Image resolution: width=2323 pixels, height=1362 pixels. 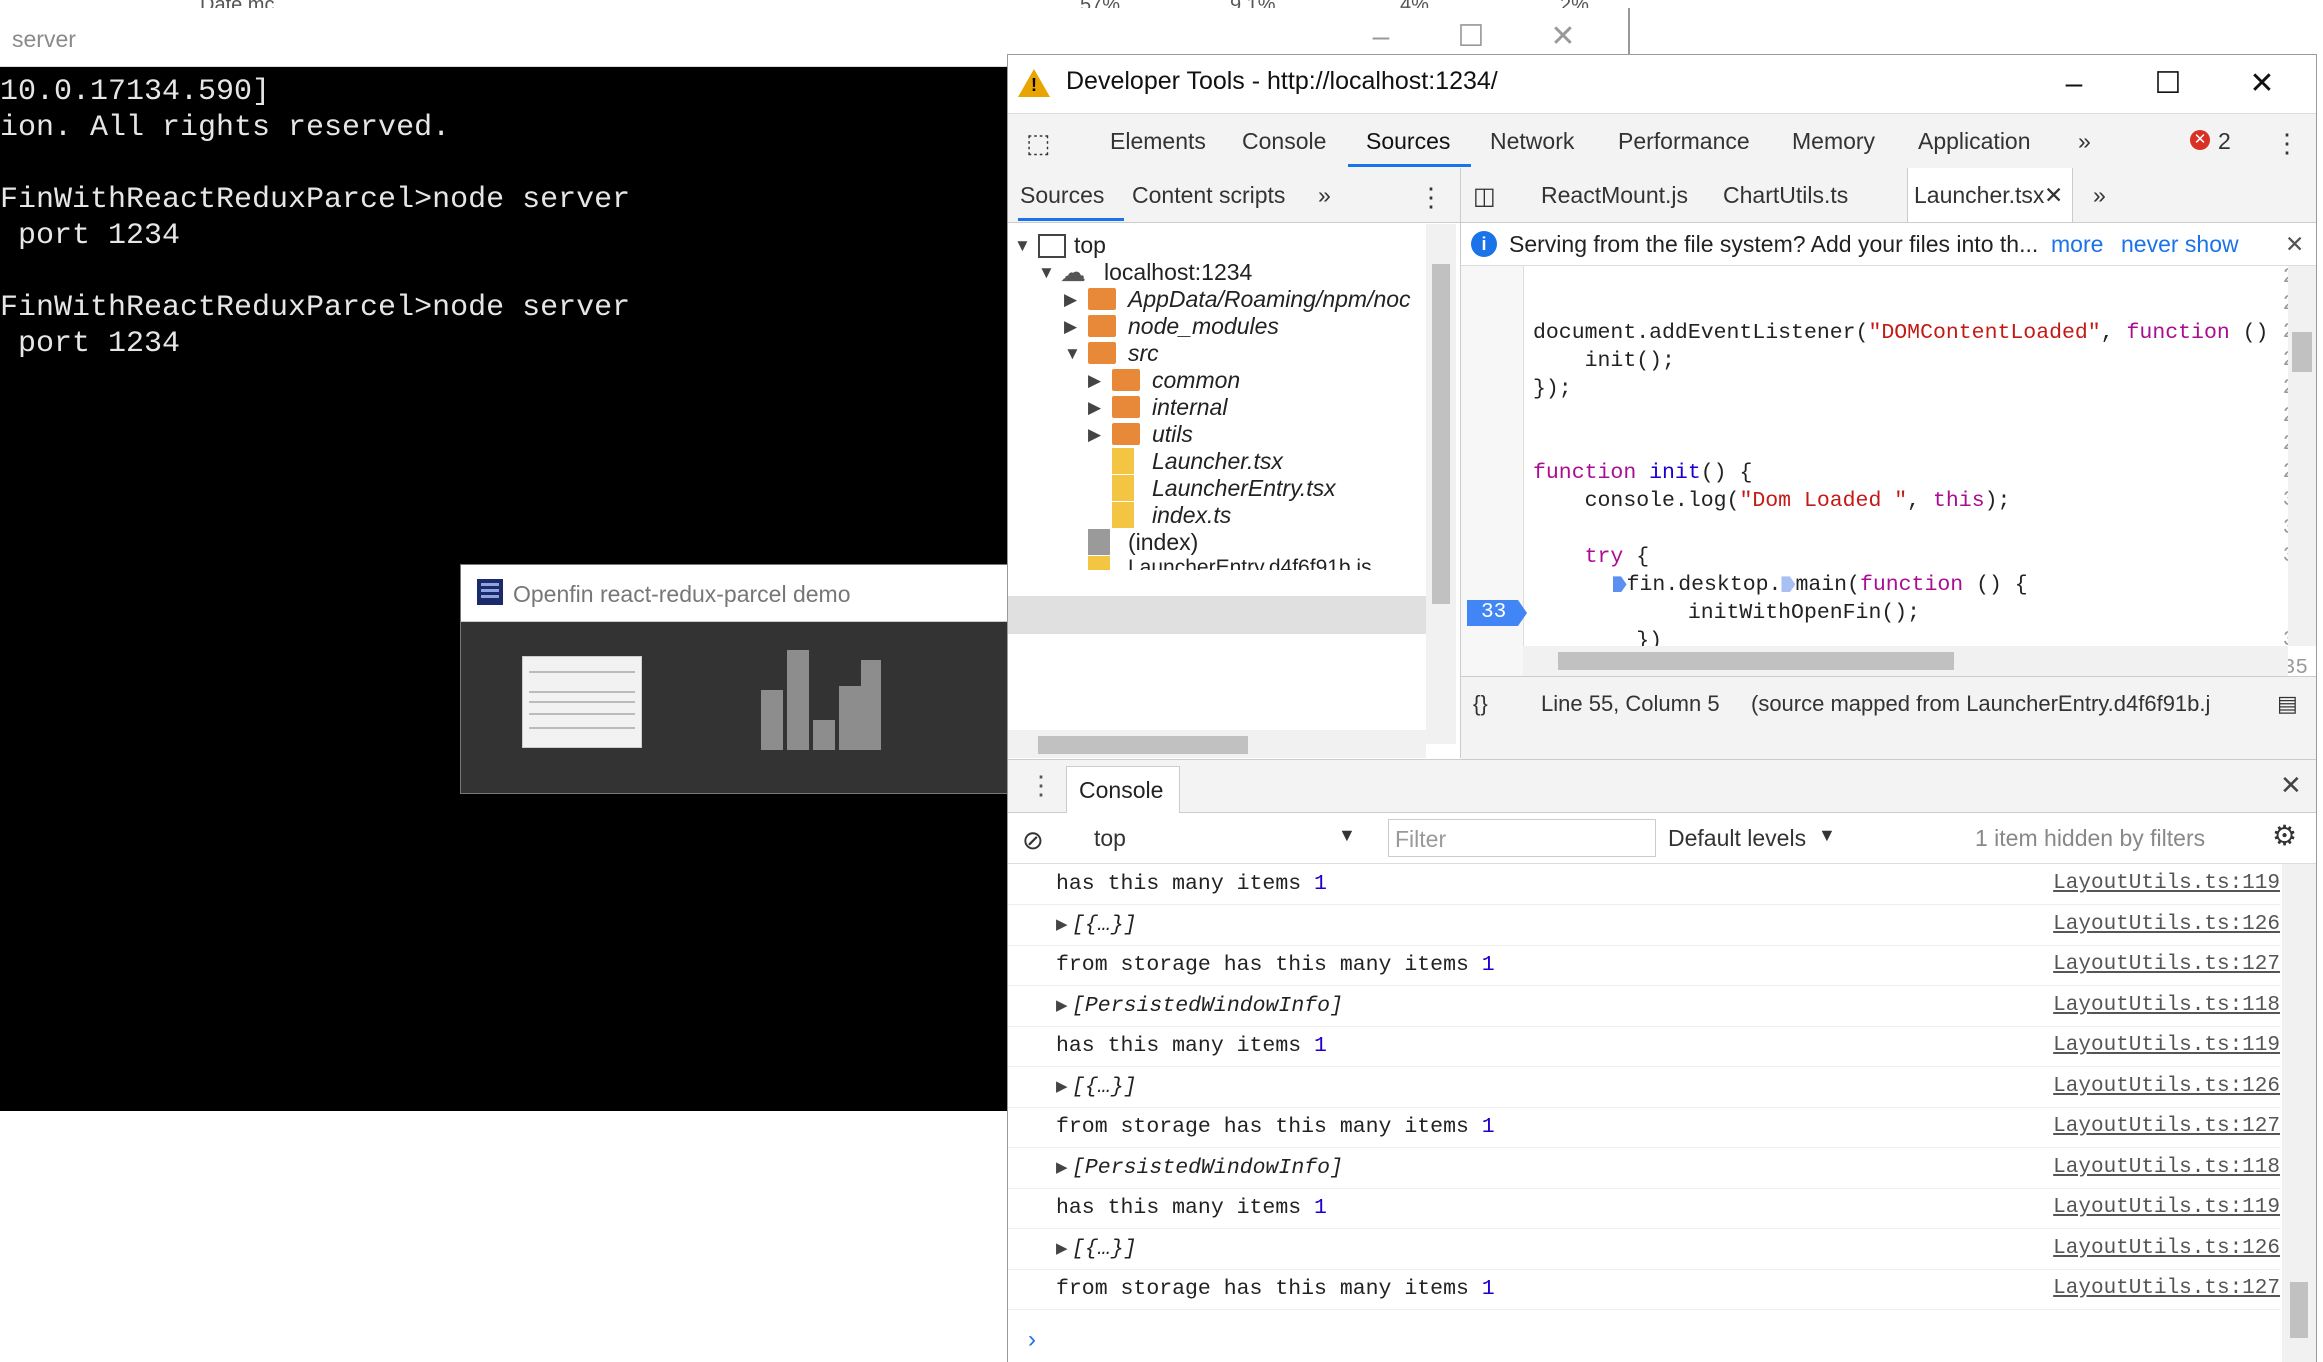 I want to click on toggle-debugger-icon: ▤, so click(x=2287, y=704).